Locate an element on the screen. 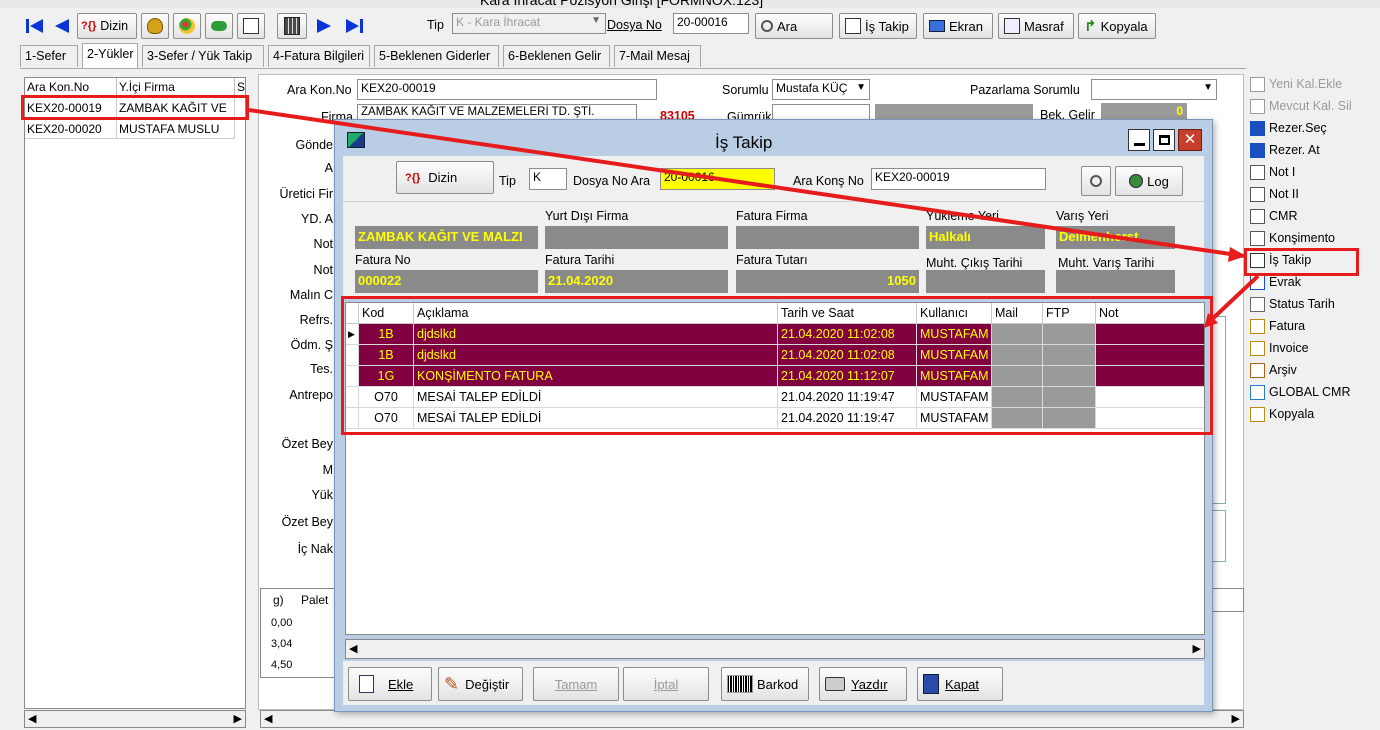 This screenshot has width=1380, height=730. annotation-arrow-1-head is located at coordinates (1237, 254).